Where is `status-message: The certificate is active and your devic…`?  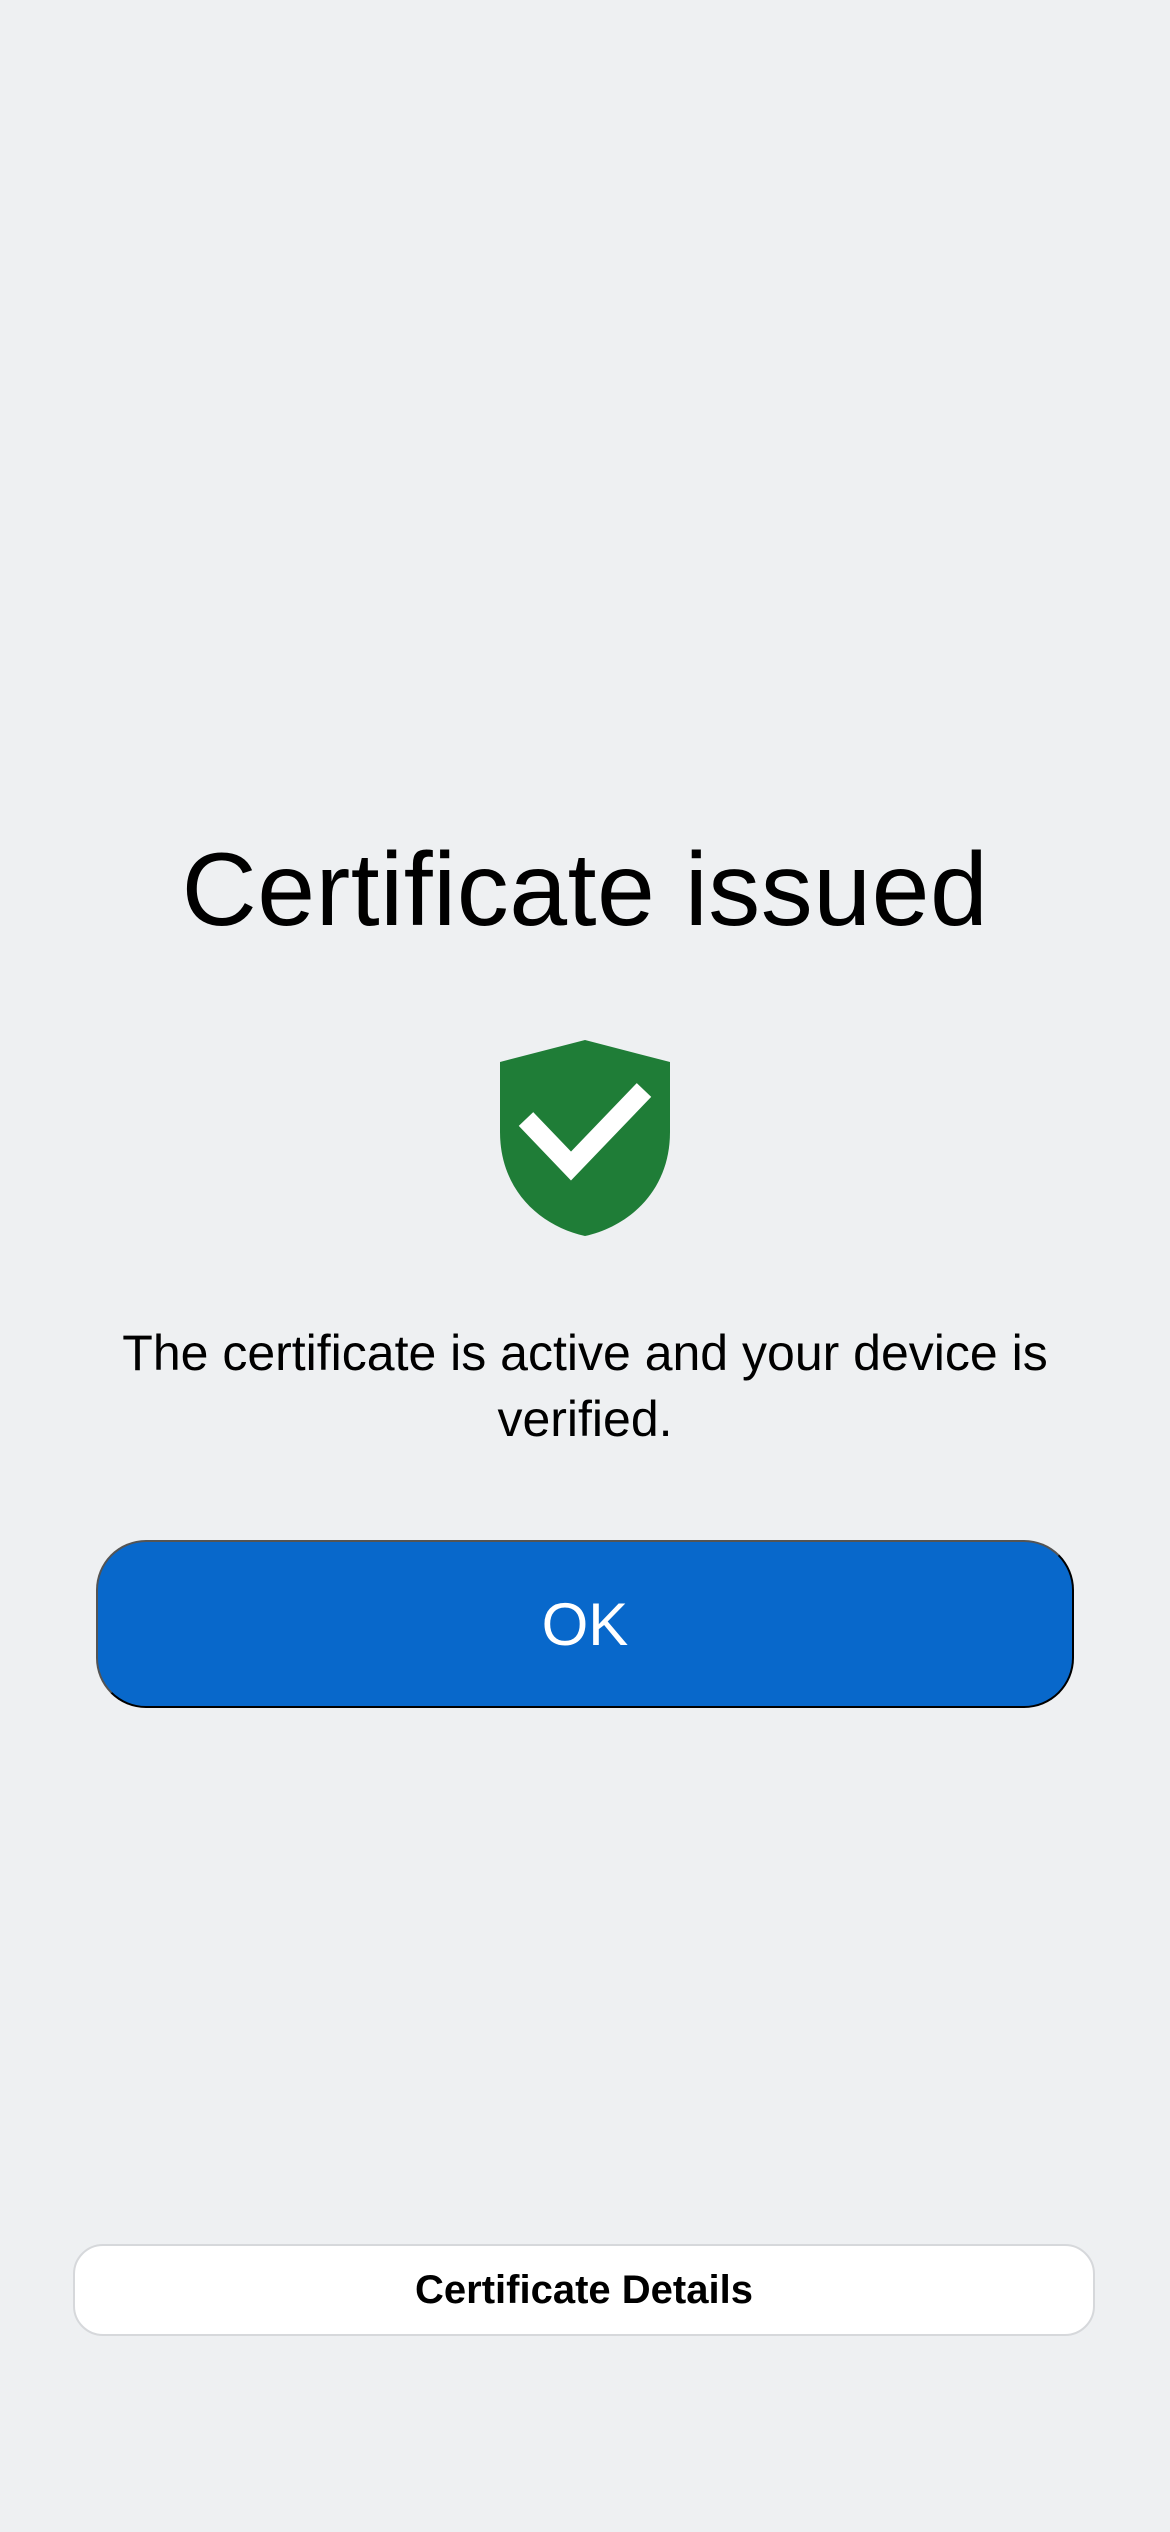
status-message: The certificate is active and your devic… is located at coordinates (585, 1386).